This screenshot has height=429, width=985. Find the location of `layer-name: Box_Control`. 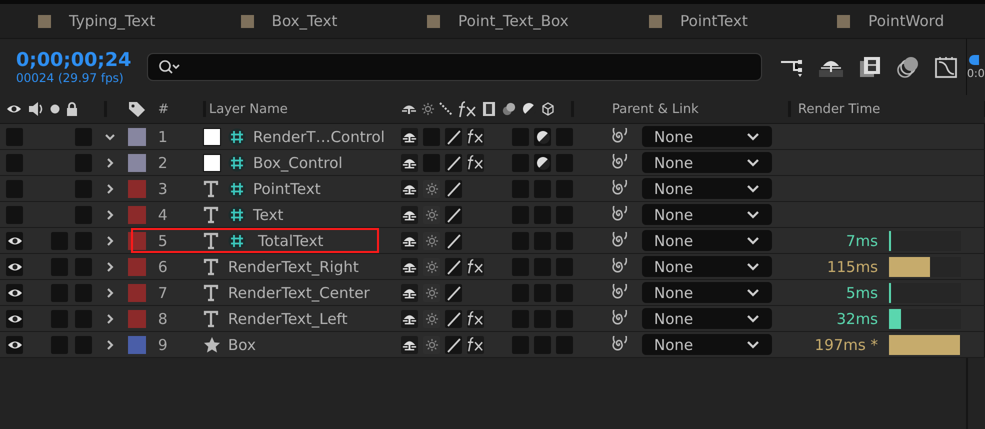

layer-name: Box_Control is located at coordinates (327, 163).